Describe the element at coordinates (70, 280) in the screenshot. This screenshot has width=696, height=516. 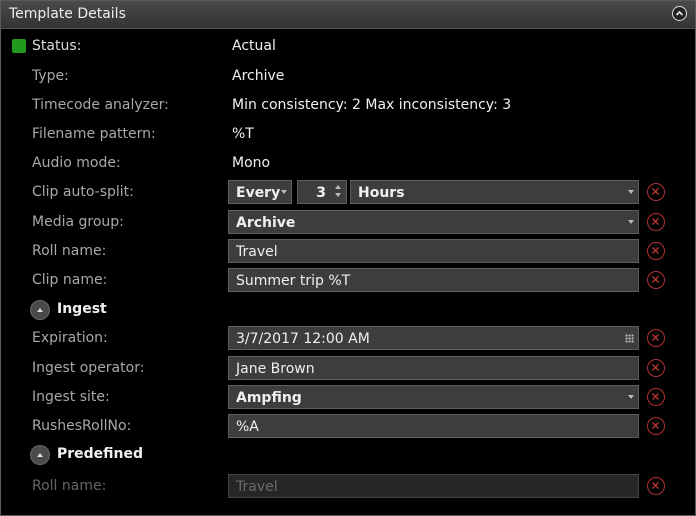
I see `clip-name-label: Clip name:` at that location.